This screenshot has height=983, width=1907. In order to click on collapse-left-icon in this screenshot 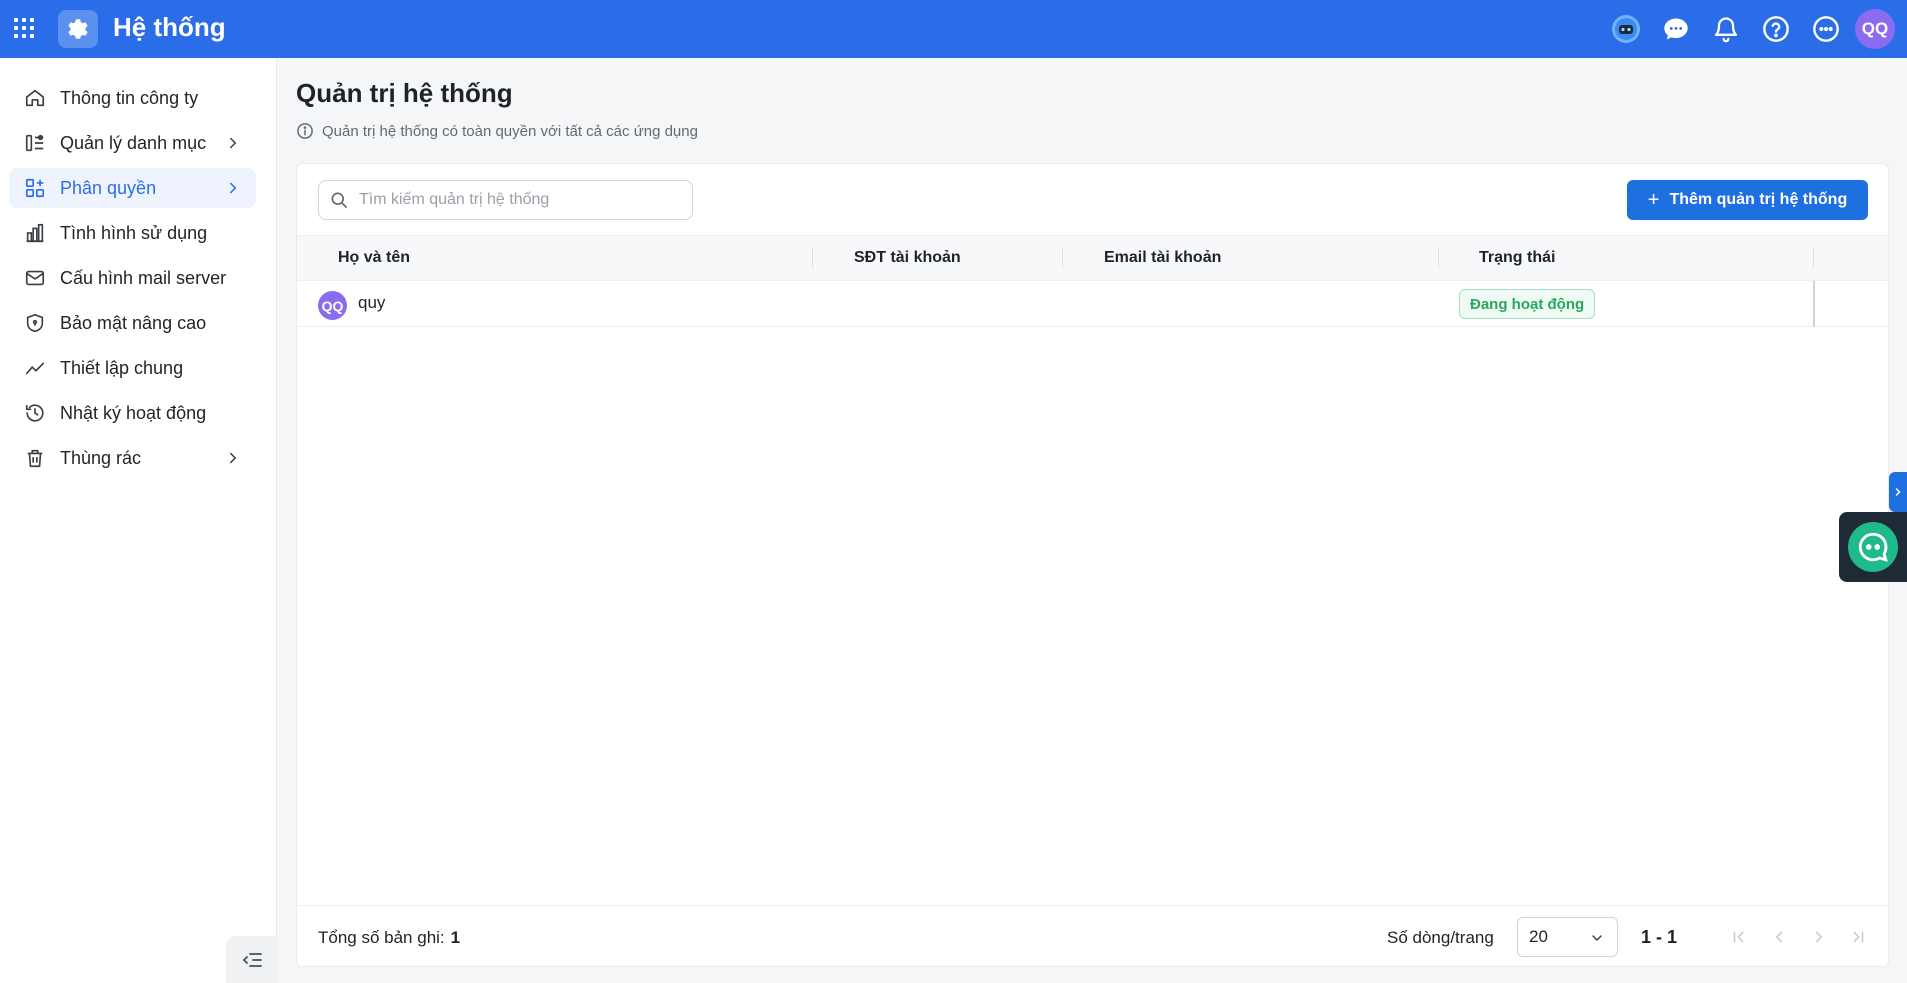, I will do `click(252, 960)`.